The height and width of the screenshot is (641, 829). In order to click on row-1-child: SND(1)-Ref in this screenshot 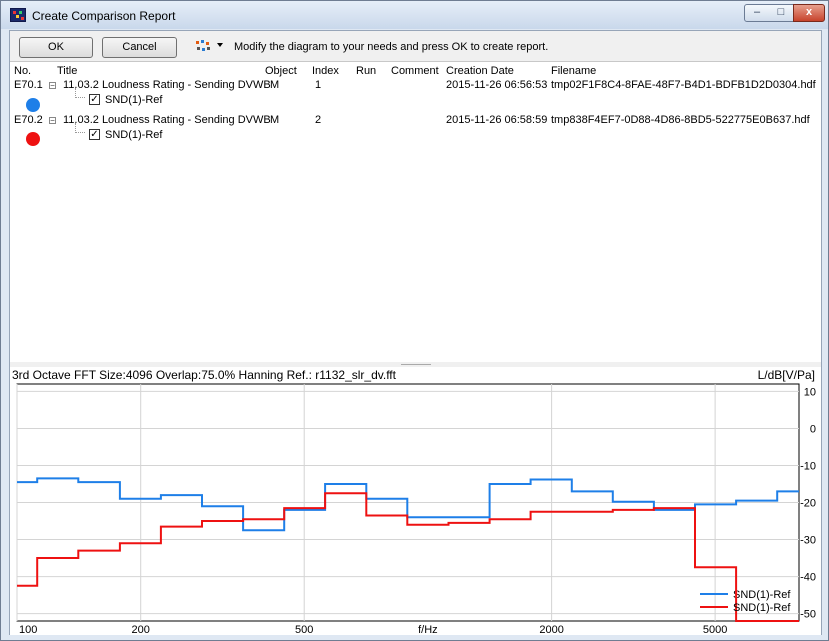, I will do `click(133, 100)`.